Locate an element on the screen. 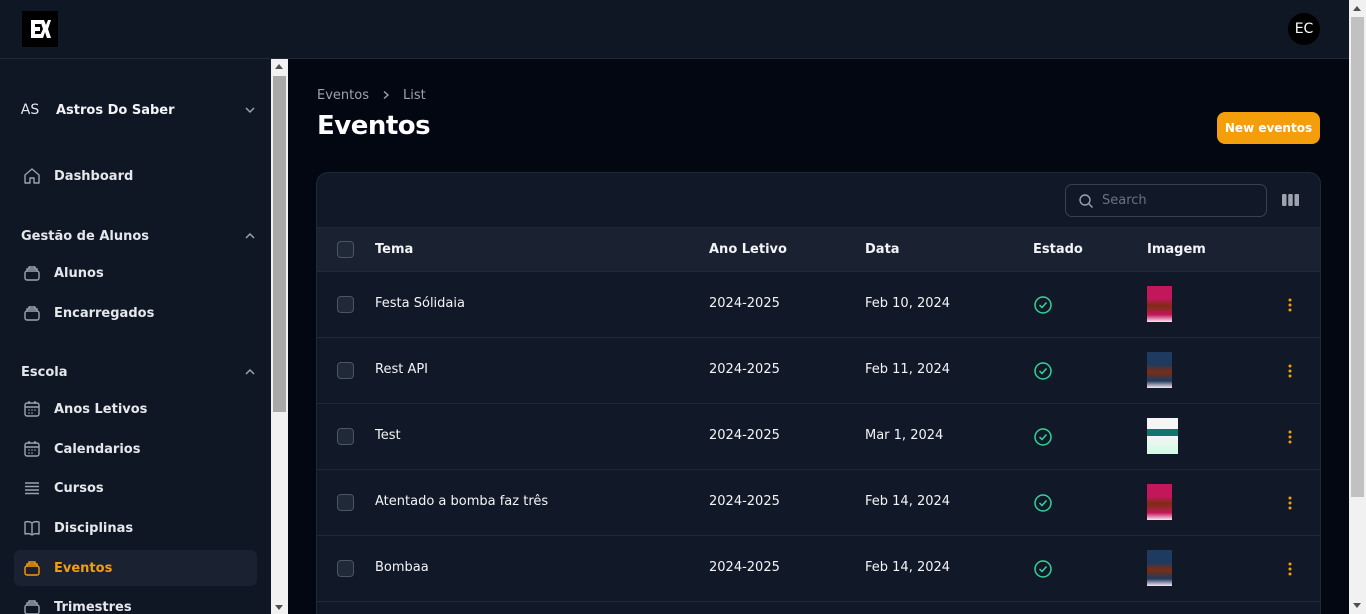  new-eventos-button: New eventos is located at coordinates (1268, 128).